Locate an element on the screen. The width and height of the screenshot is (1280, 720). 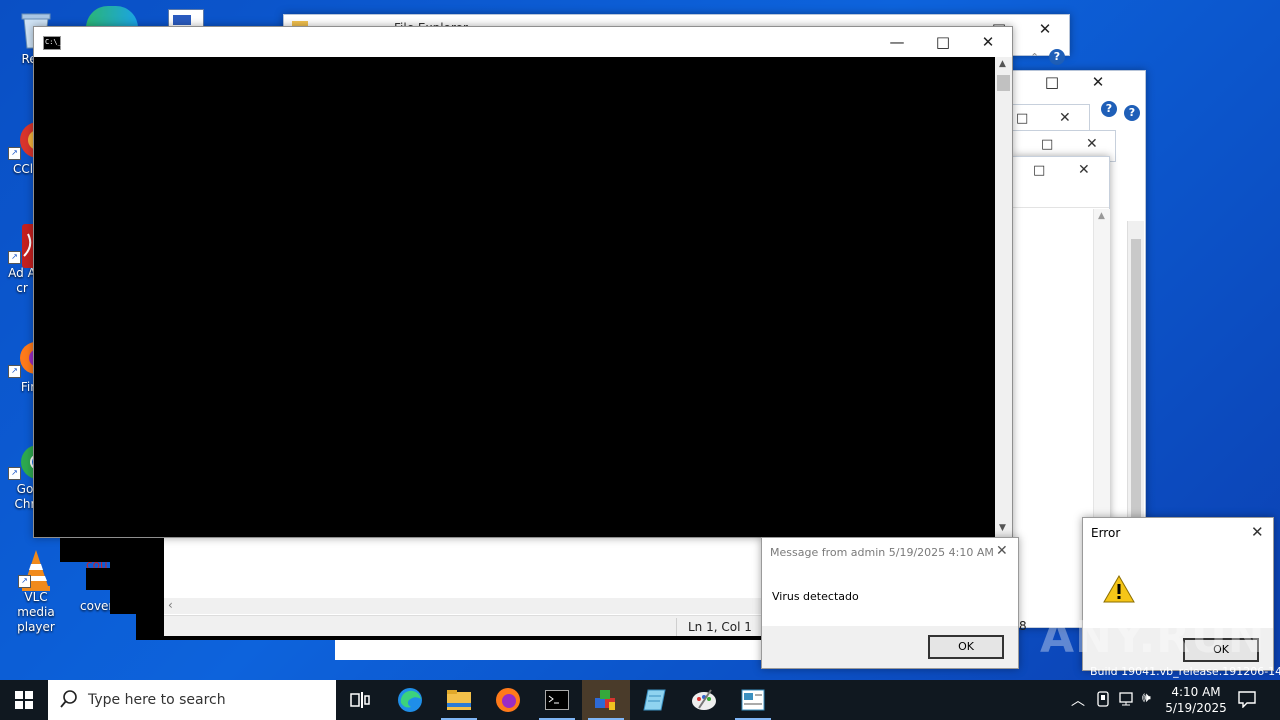
taskbar-firefox is located at coordinates (508, 700).